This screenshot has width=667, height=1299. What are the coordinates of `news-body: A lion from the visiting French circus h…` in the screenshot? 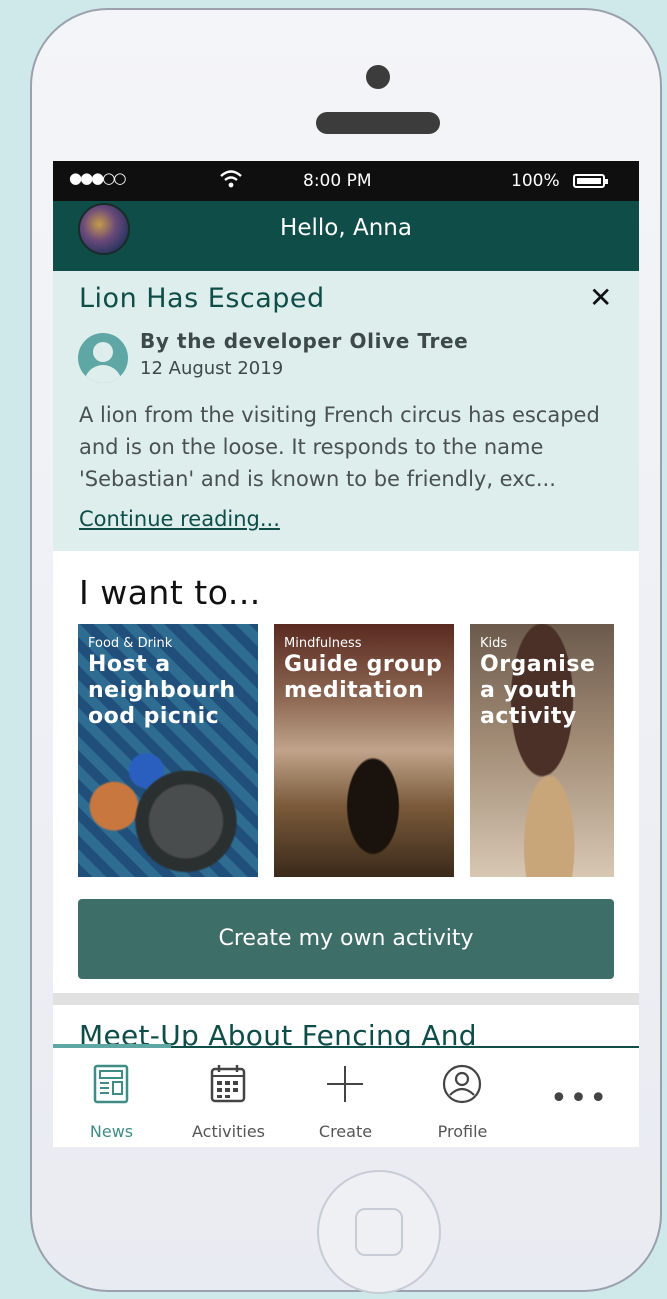 It's located at (339, 447).